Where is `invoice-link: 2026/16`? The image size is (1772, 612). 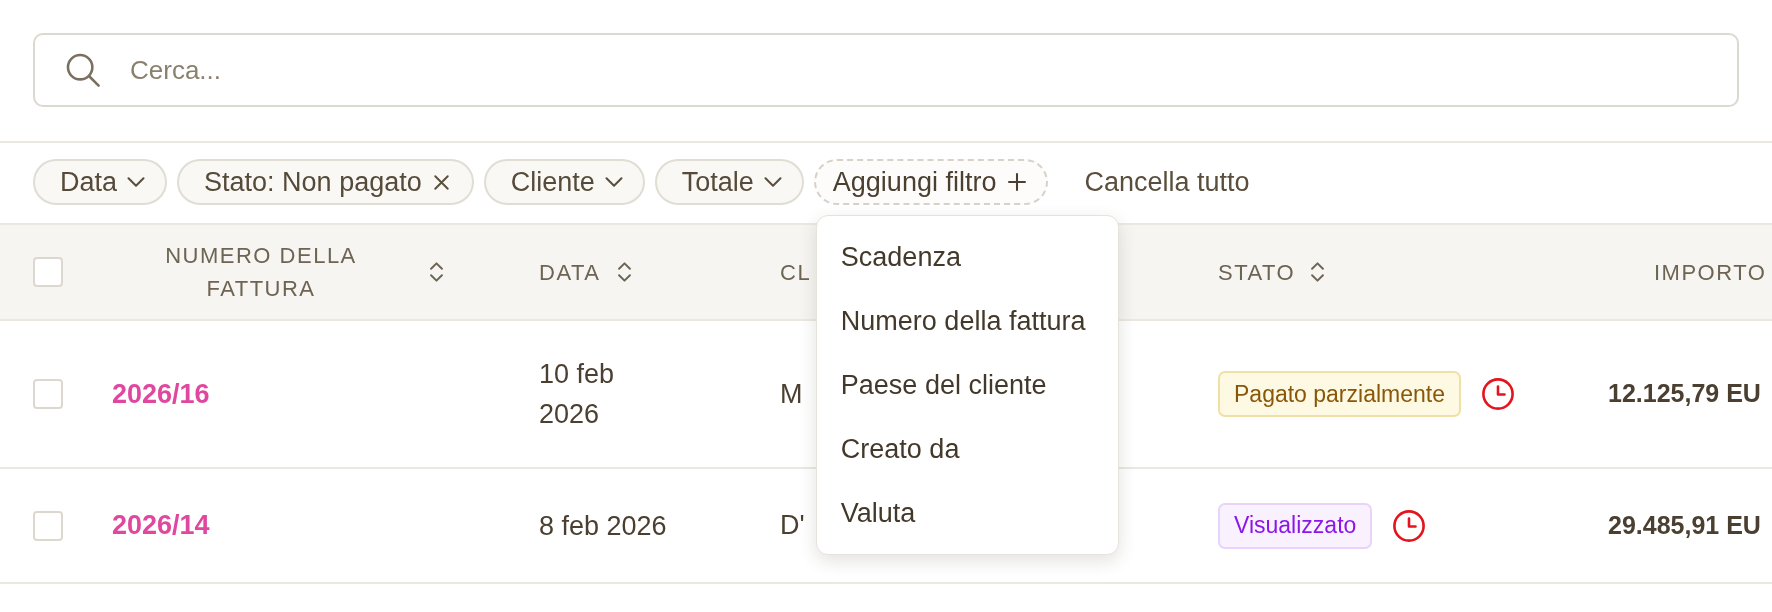
invoice-link: 2026/16 is located at coordinates (161, 393).